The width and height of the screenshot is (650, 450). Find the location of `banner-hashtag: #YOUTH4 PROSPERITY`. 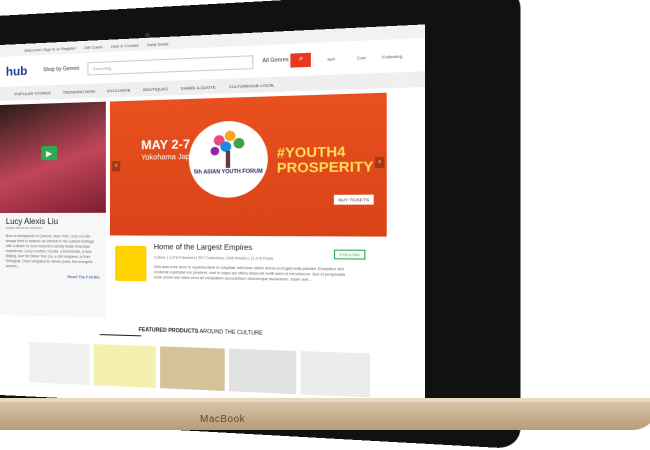

banner-hashtag: #YOUTH4 PROSPERITY is located at coordinates (325, 159).